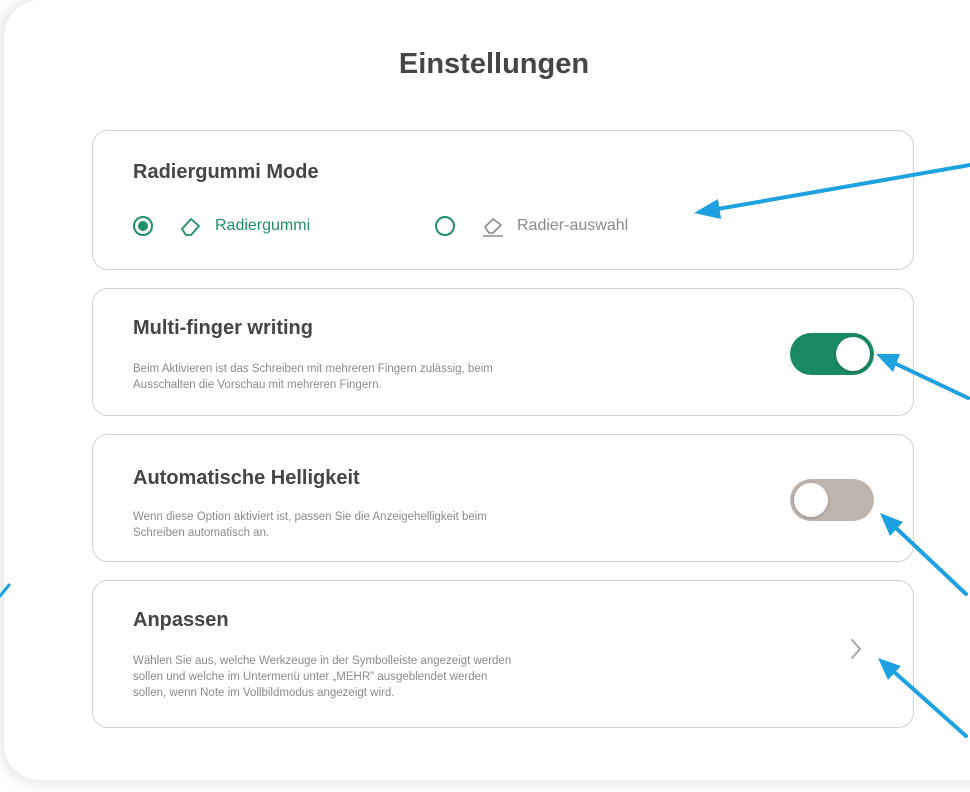  What do you see at coordinates (190, 227) in the screenshot?
I see `eraser-icon` at bounding box center [190, 227].